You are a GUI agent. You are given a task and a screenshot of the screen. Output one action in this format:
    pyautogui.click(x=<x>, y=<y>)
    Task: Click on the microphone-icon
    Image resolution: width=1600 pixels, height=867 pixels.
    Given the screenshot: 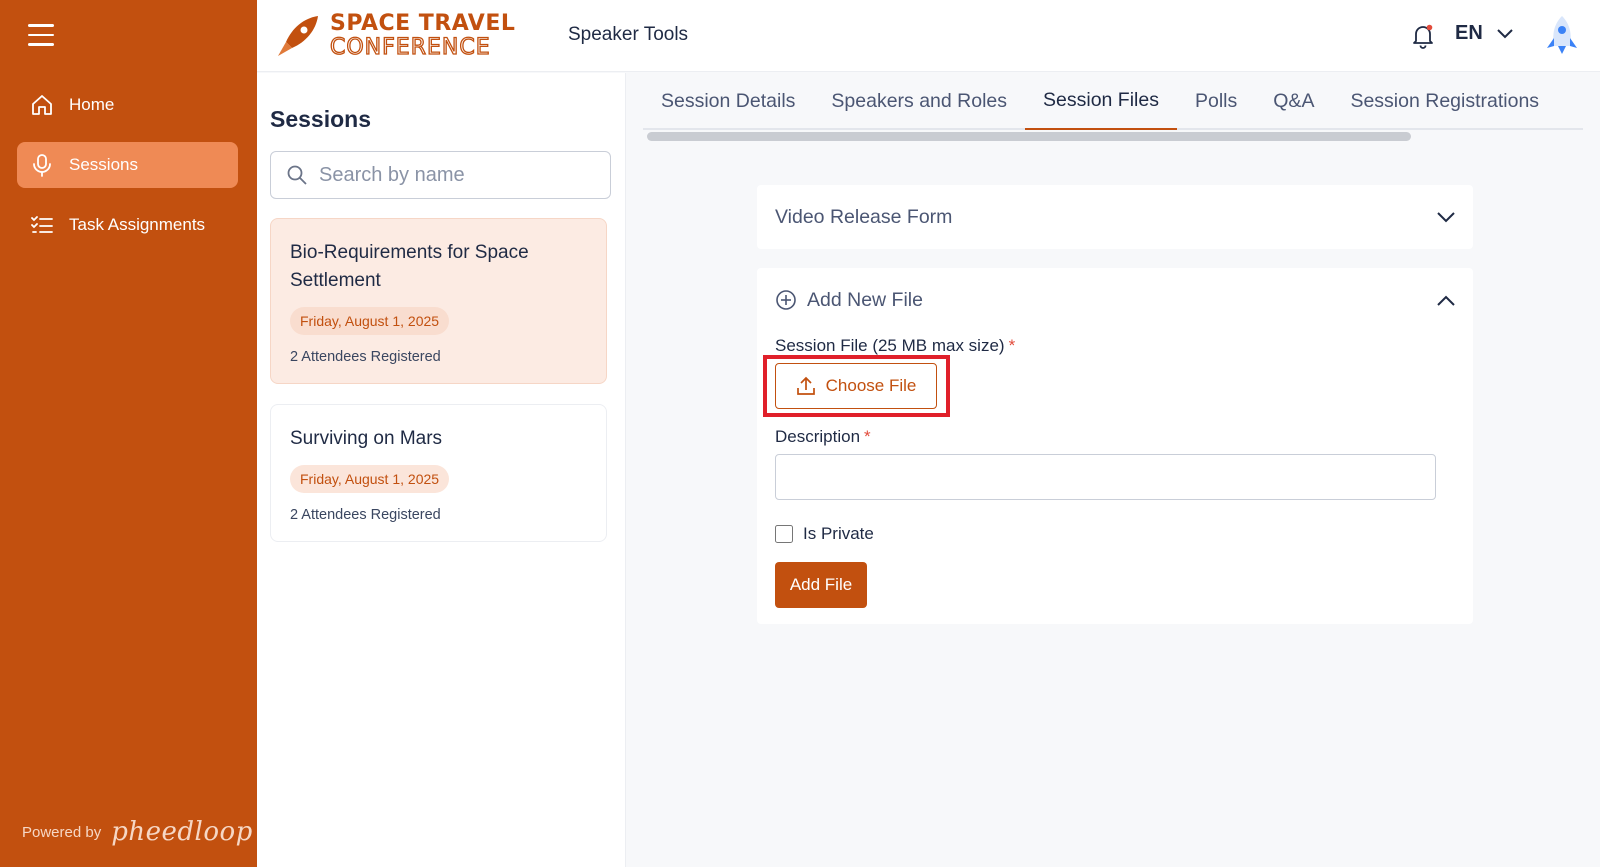 What is the action you would take?
    pyautogui.click(x=42, y=165)
    